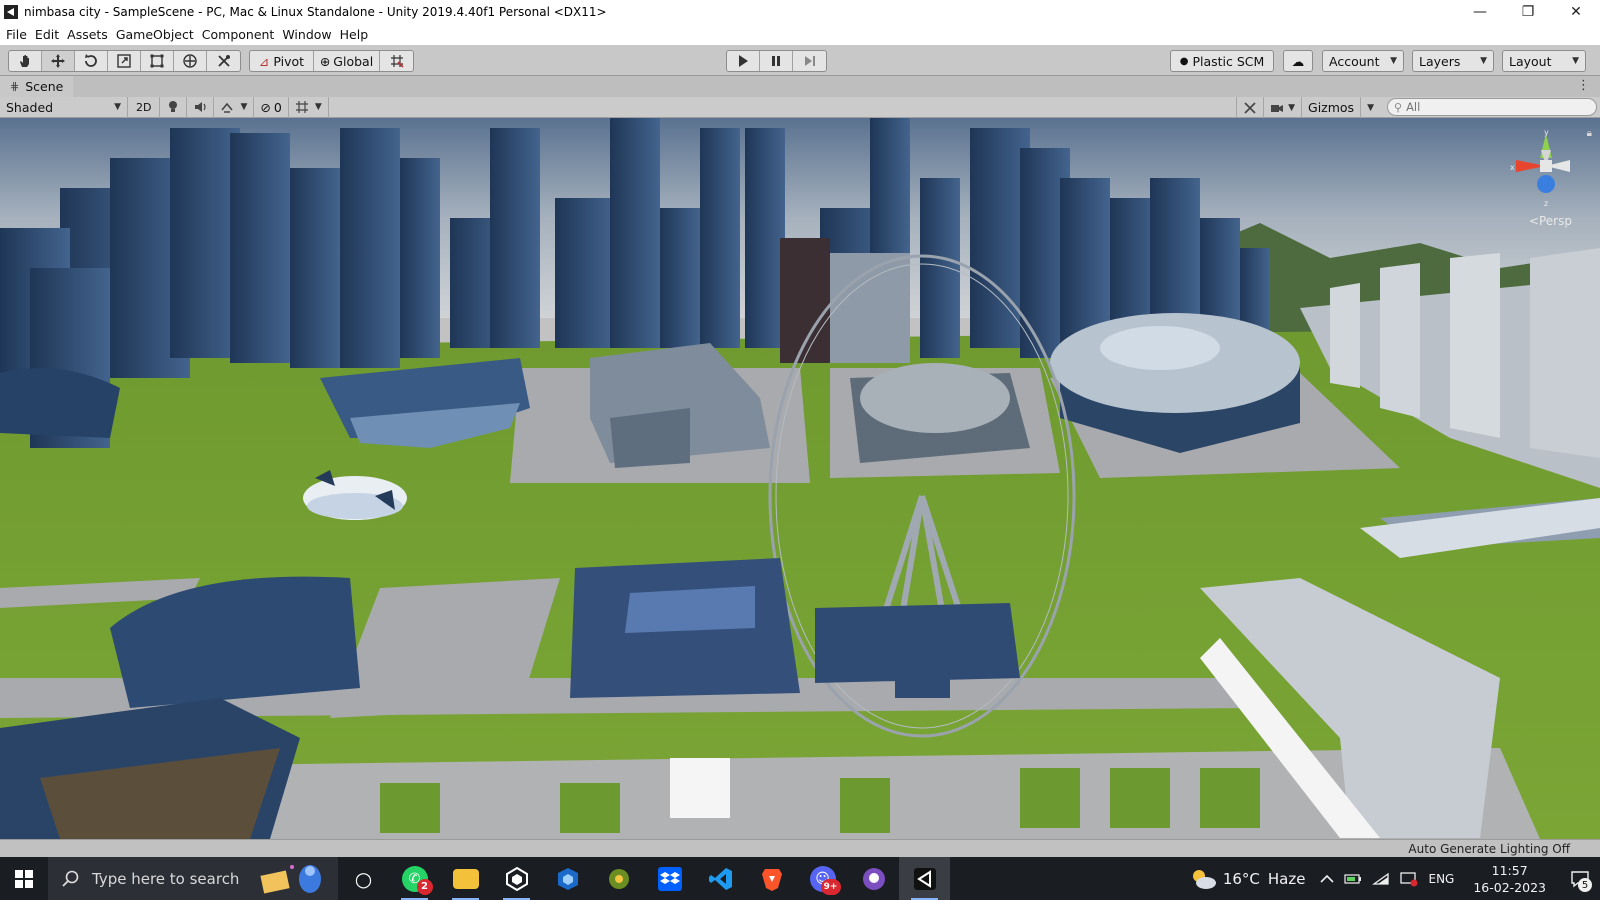 Image resolution: width=1600 pixels, height=900 pixels. I want to click on restore-button: ❐, so click(1528, 12).